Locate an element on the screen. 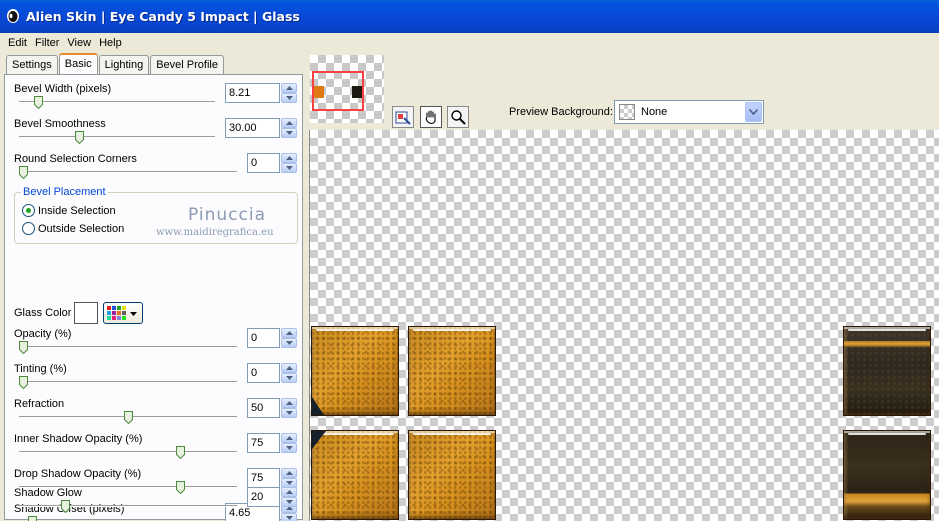  bevel-smoothness-slider is located at coordinates (80, 137).